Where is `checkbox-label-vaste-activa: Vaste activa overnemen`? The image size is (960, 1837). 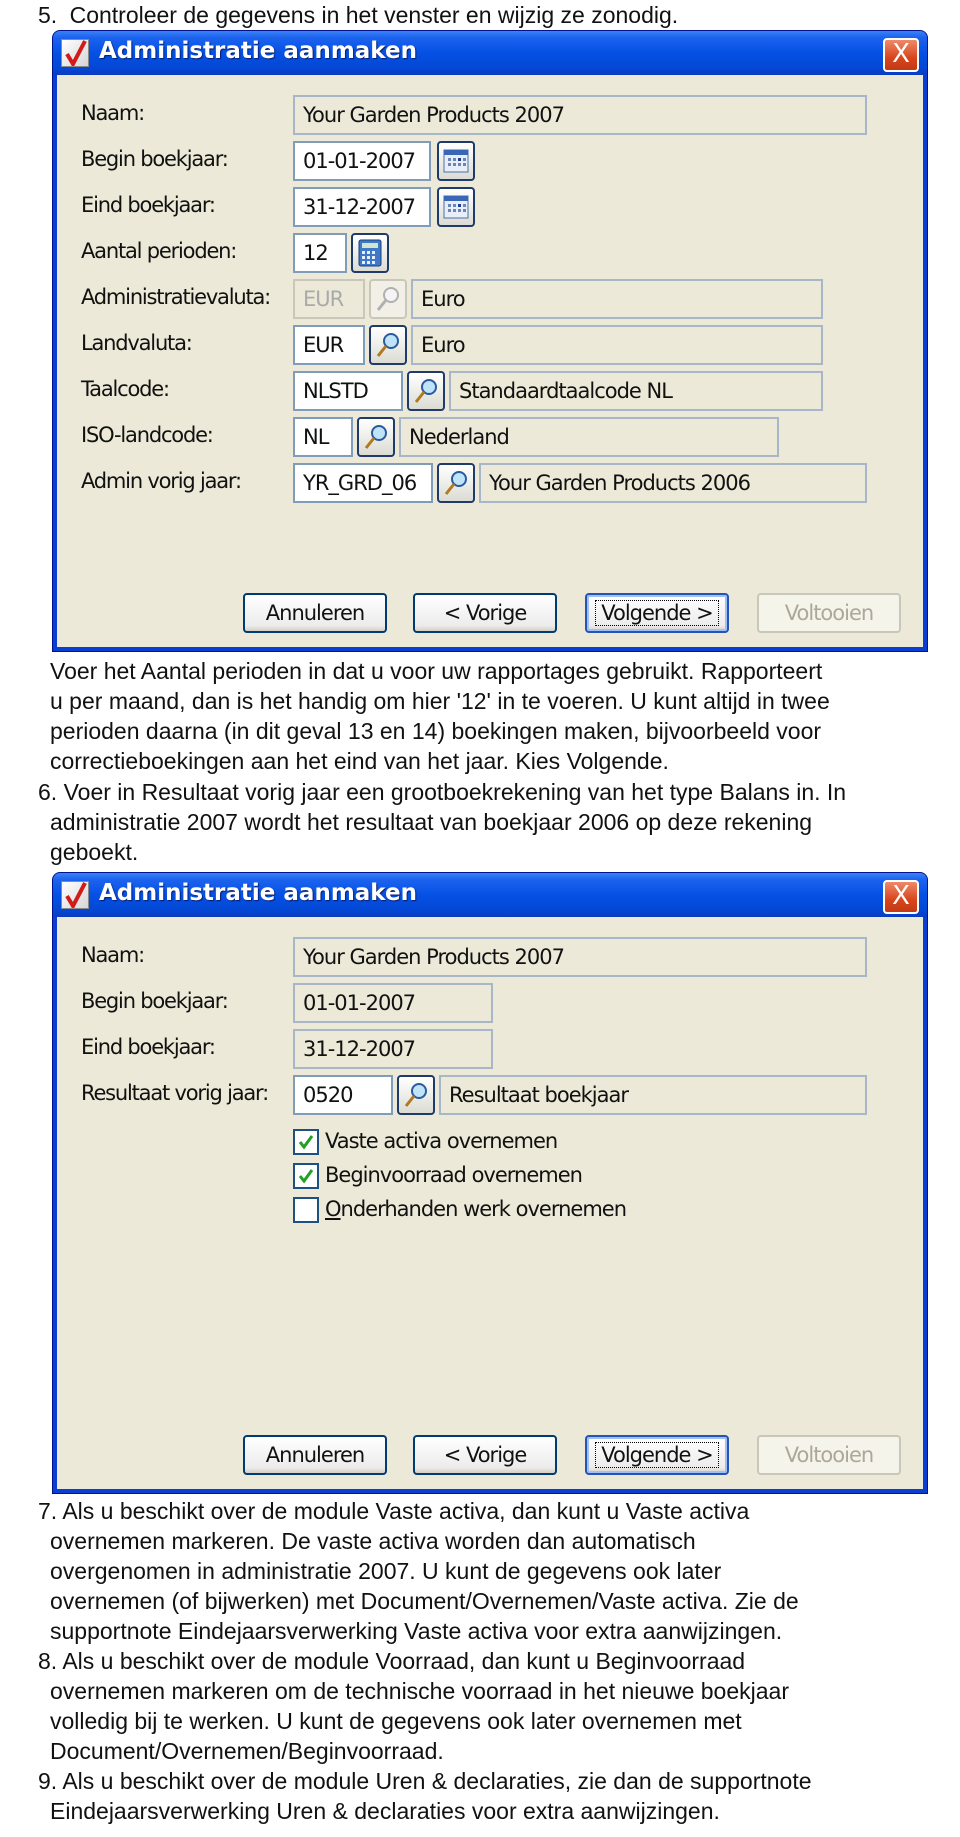 checkbox-label-vaste-activa: Vaste activa overnemen is located at coordinates (441, 1141).